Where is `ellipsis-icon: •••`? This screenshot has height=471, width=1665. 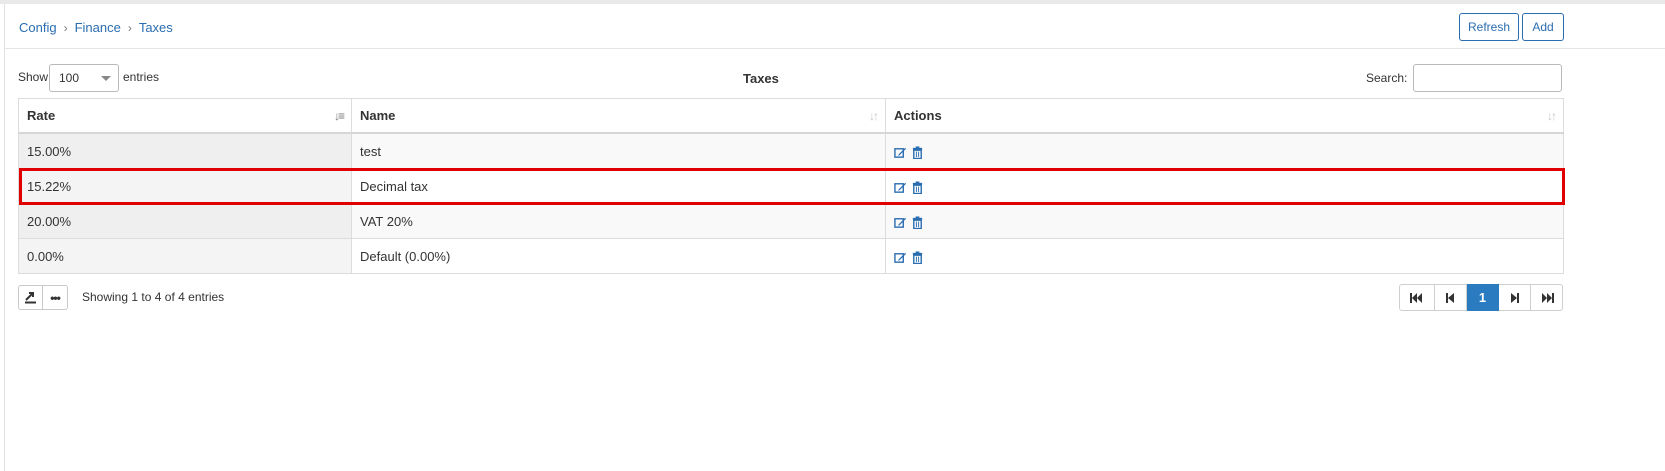
ellipsis-icon: ••• is located at coordinates (55, 297).